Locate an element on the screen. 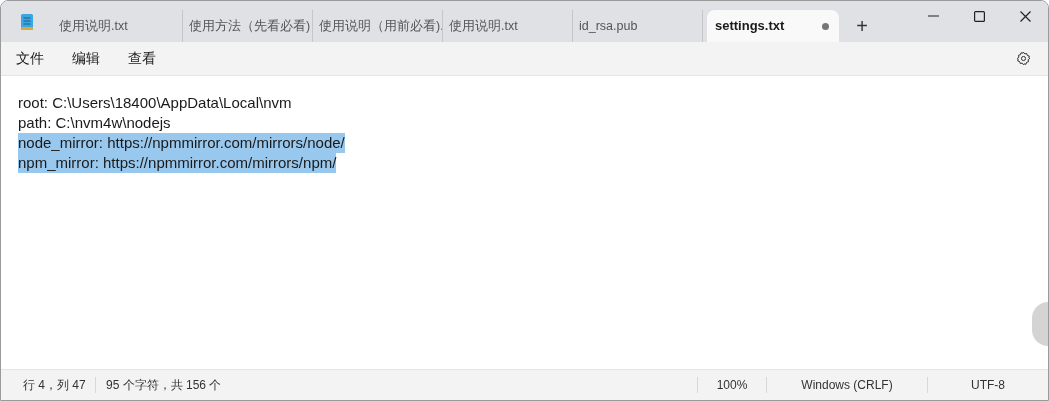 Image resolution: width=1049 pixels, height=401 pixels. character-count: 95 个字符，共 156 个 is located at coordinates (163, 385).